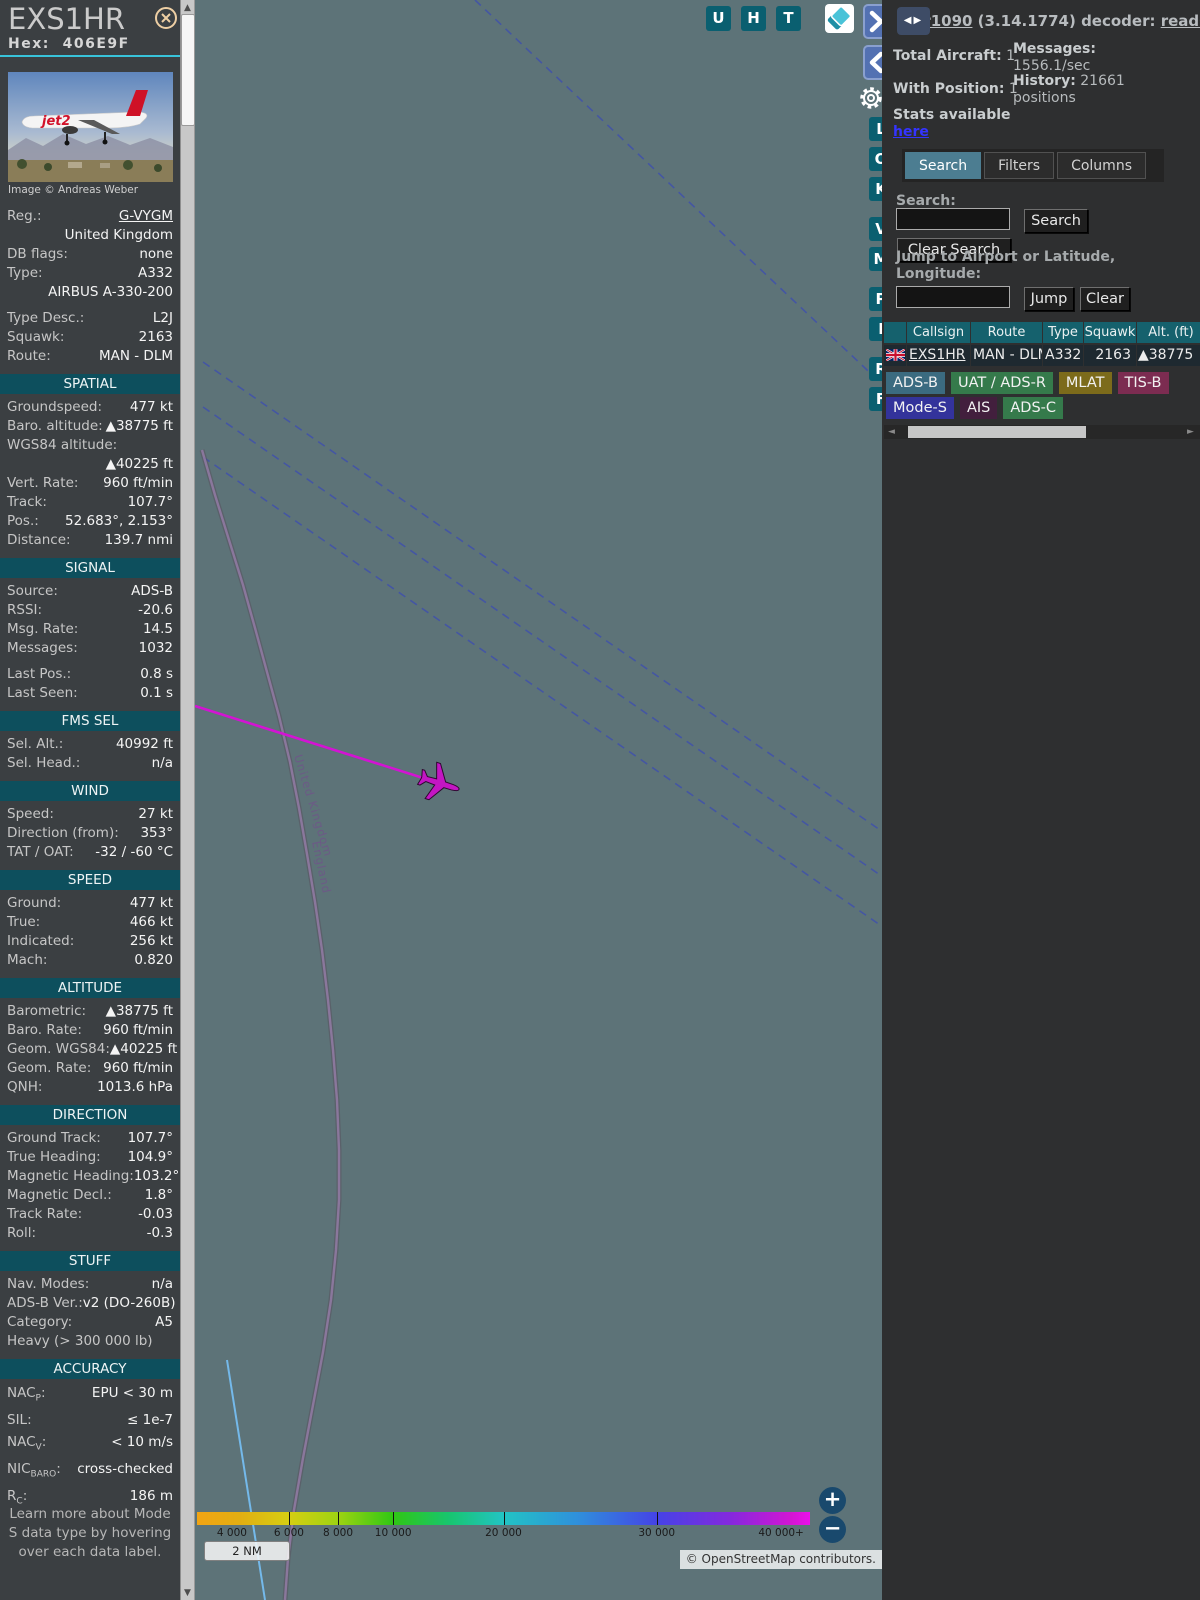  Describe the element at coordinates (953, 297) in the screenshot. I see `jump-input` at that location.